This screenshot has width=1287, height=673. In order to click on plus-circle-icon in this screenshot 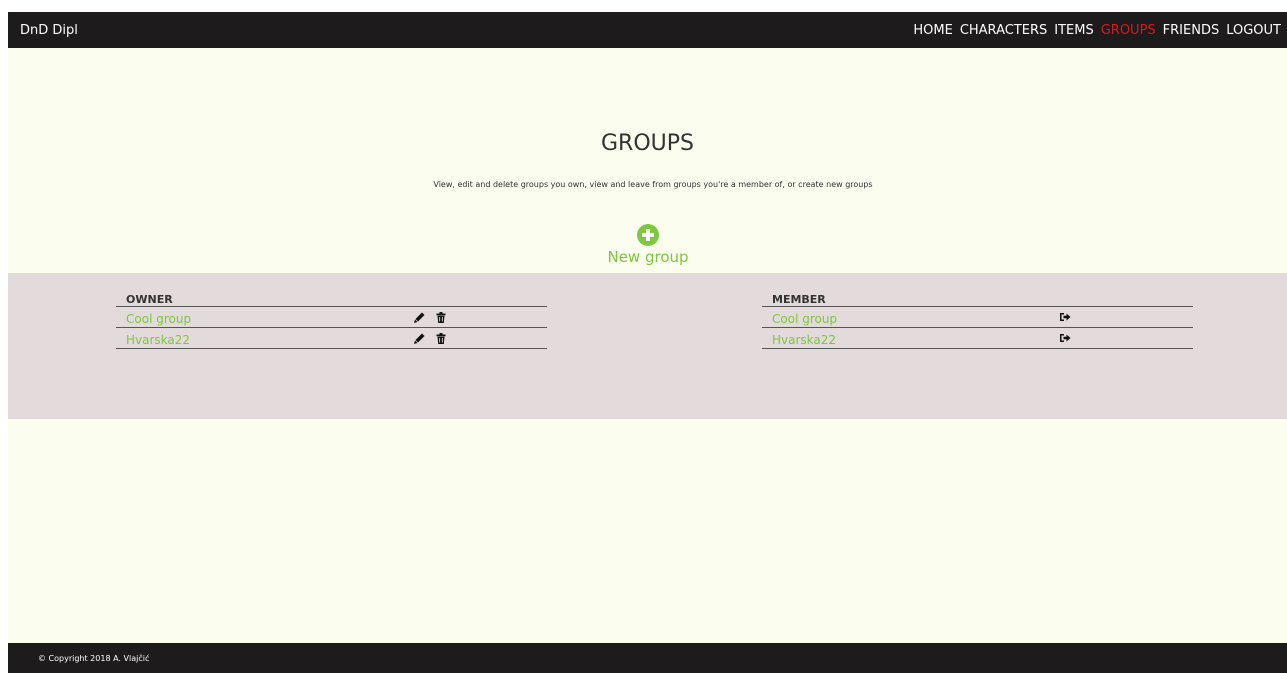, I will do `click(648, 235)`.